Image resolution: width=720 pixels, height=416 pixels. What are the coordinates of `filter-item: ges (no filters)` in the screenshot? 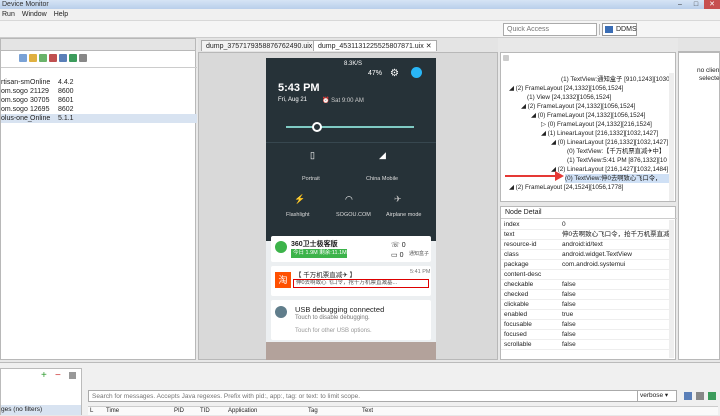 It's located at (41, 410).